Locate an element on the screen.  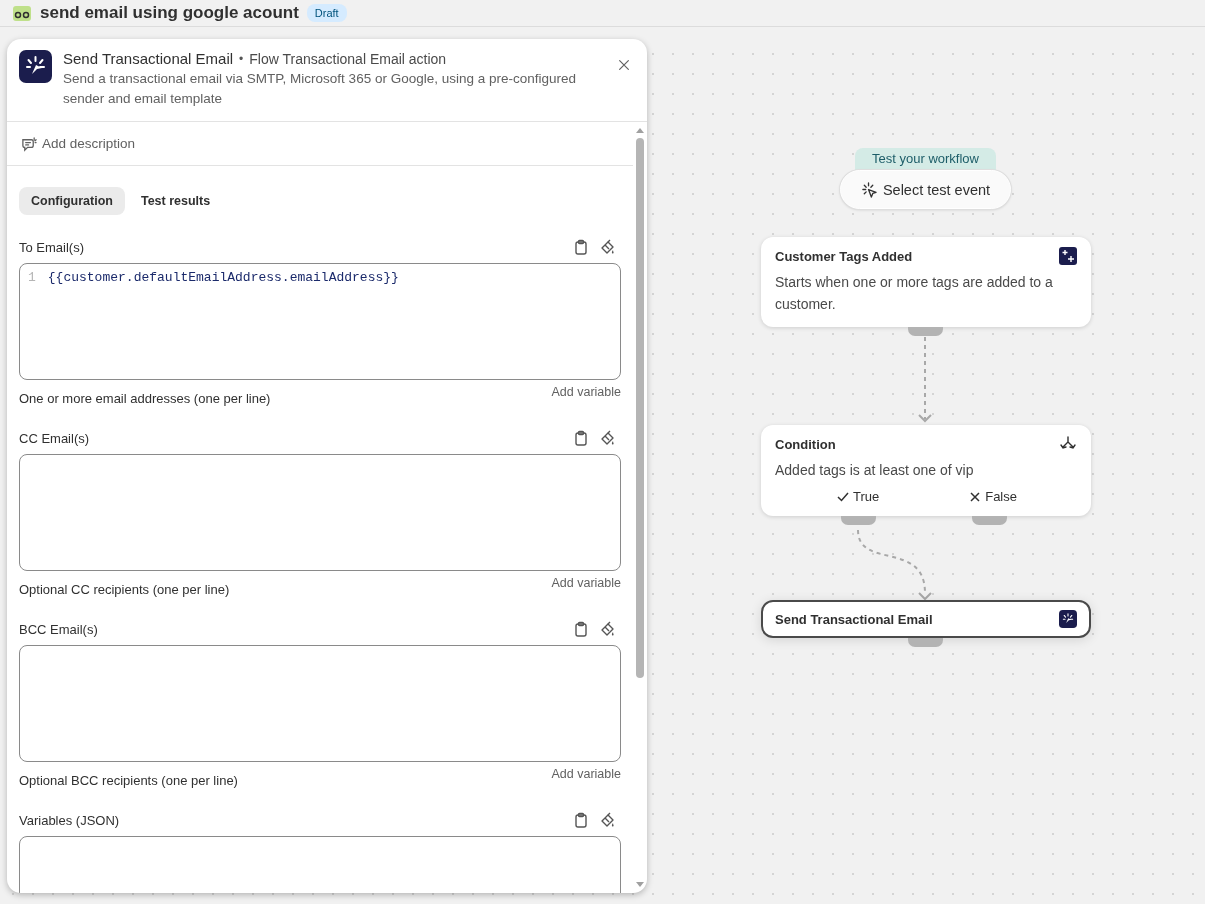
flow-icon is located at coordinates (22, 13).